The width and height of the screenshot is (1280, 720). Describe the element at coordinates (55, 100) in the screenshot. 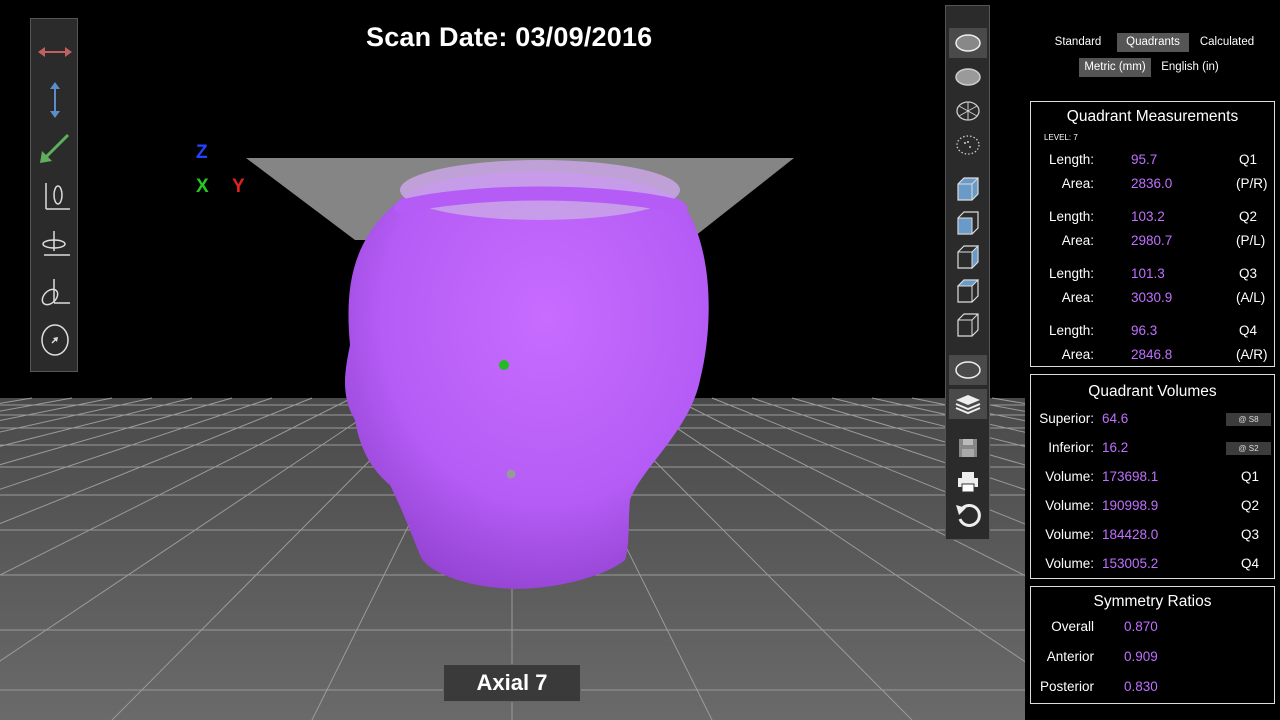

I see `height-arrow-icon` at that location.